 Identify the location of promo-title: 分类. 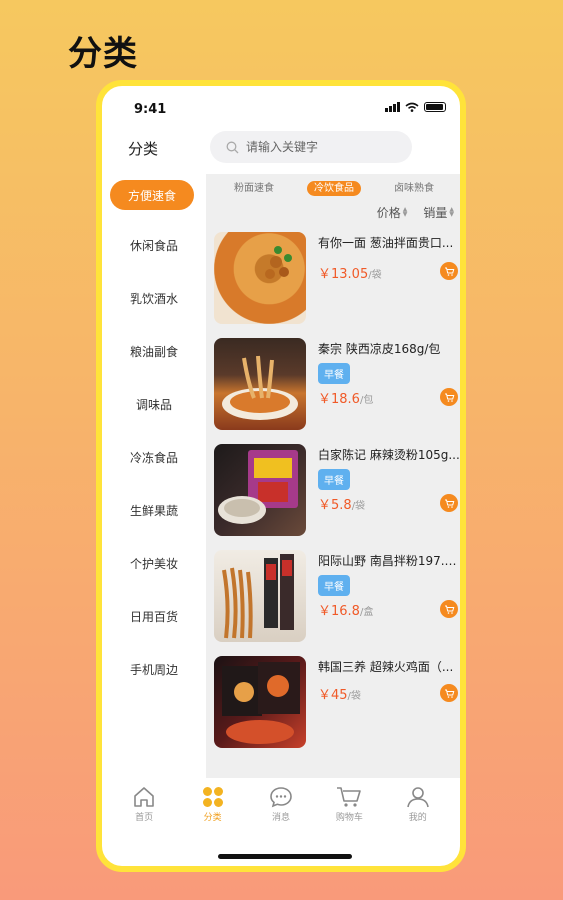
(103, 54).